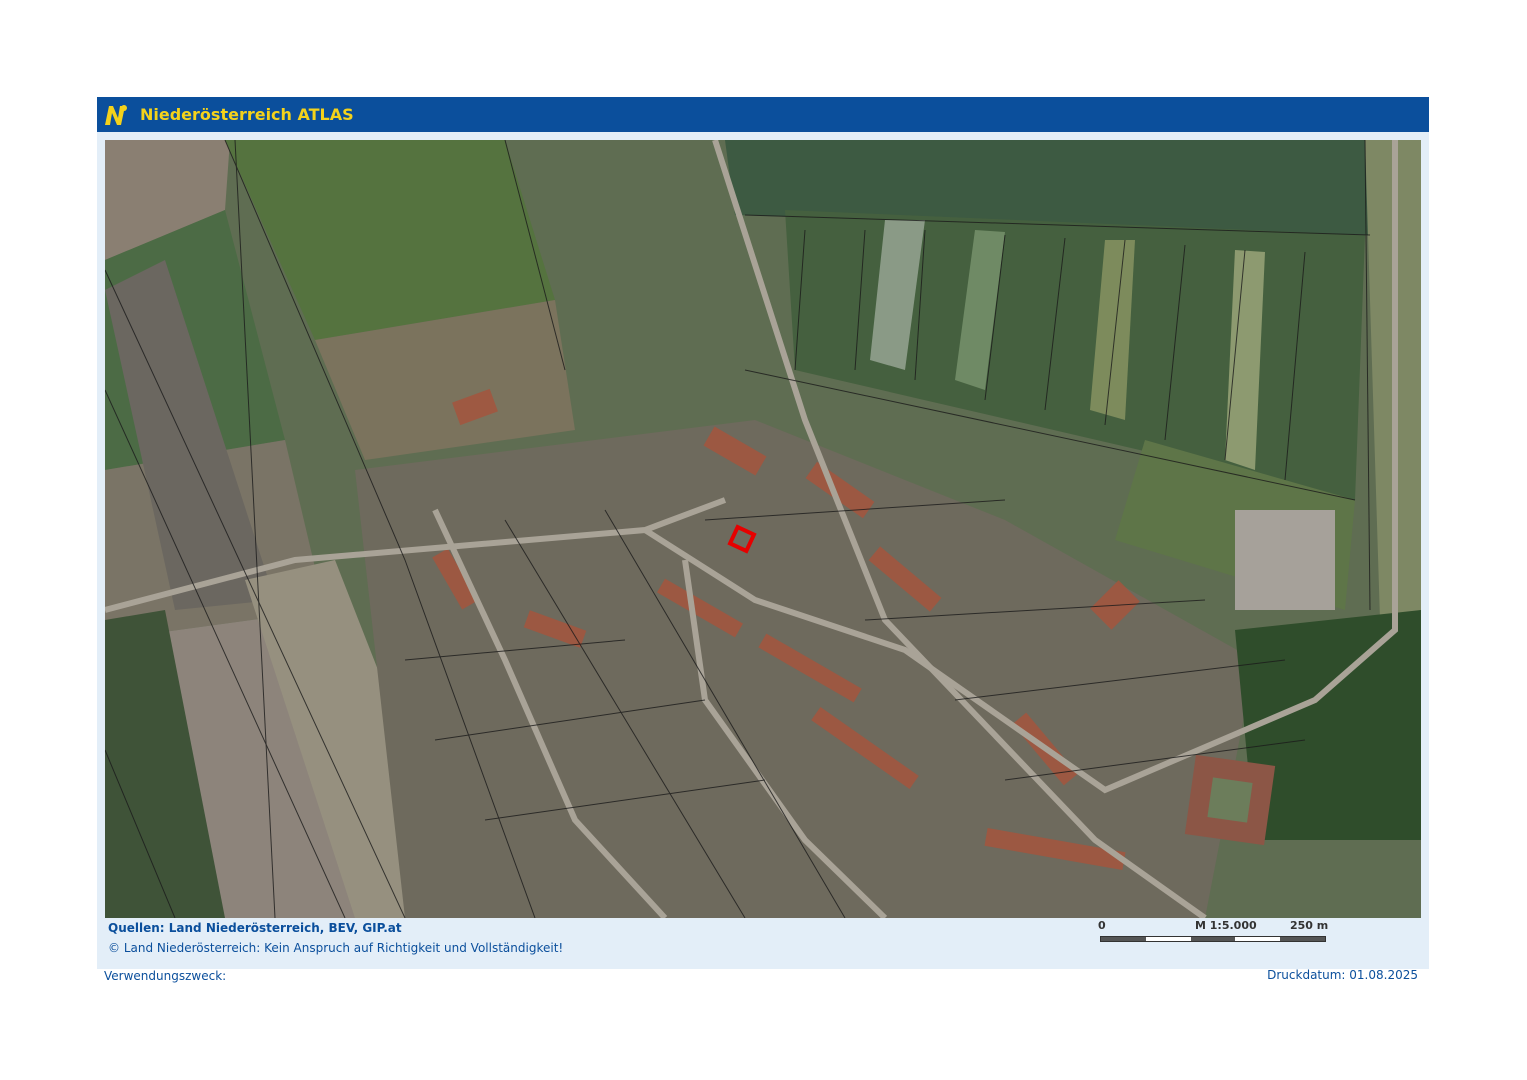  I want to click on header-bar: Niederösterreich ATLAS, so click(763, 114).